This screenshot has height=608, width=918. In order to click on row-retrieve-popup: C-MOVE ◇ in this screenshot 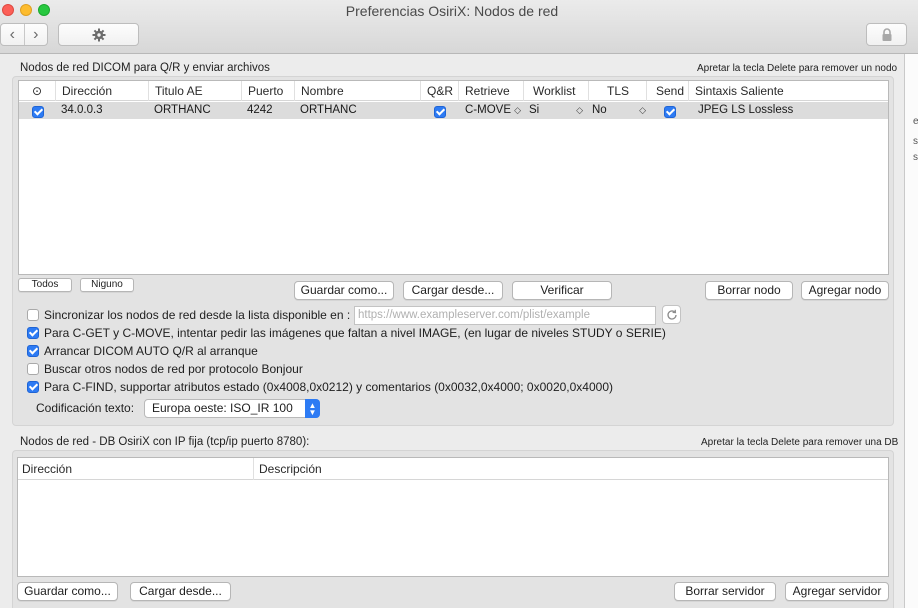, I will do `click(493, 110)`.